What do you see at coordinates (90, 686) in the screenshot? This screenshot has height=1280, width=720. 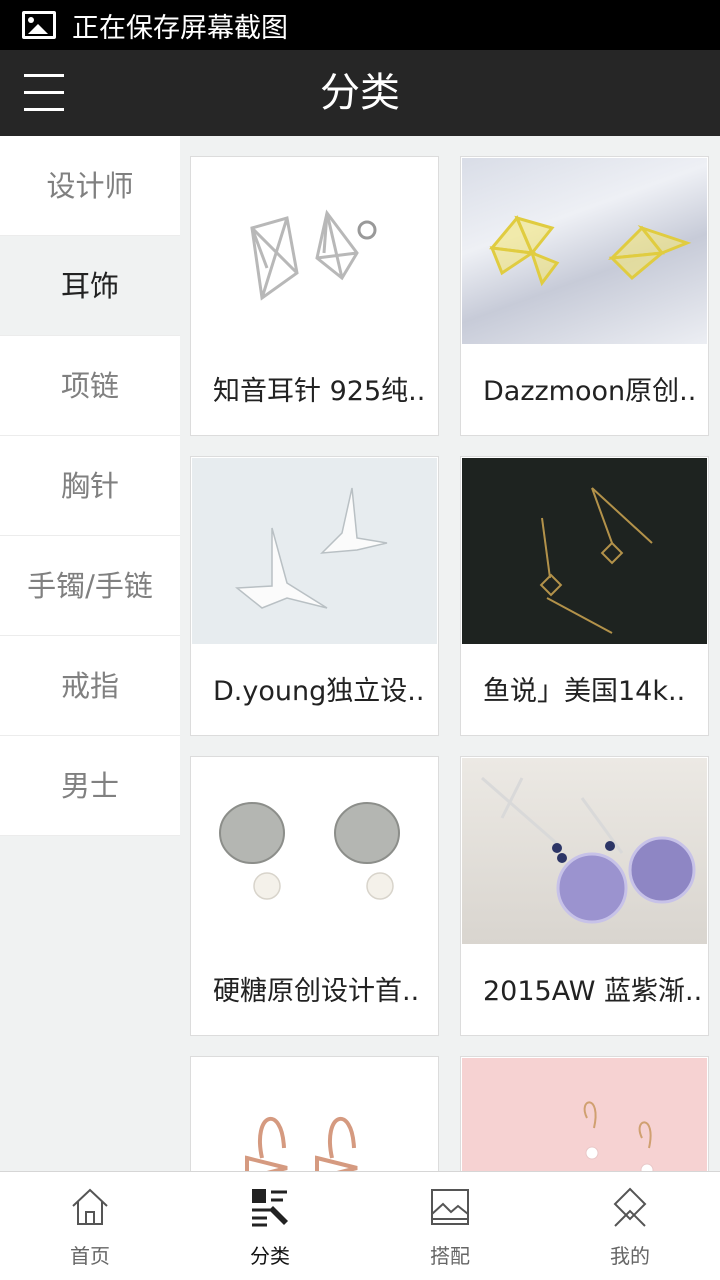 I see `category-item-ring: 戒指` at bounding box center [90, 686].